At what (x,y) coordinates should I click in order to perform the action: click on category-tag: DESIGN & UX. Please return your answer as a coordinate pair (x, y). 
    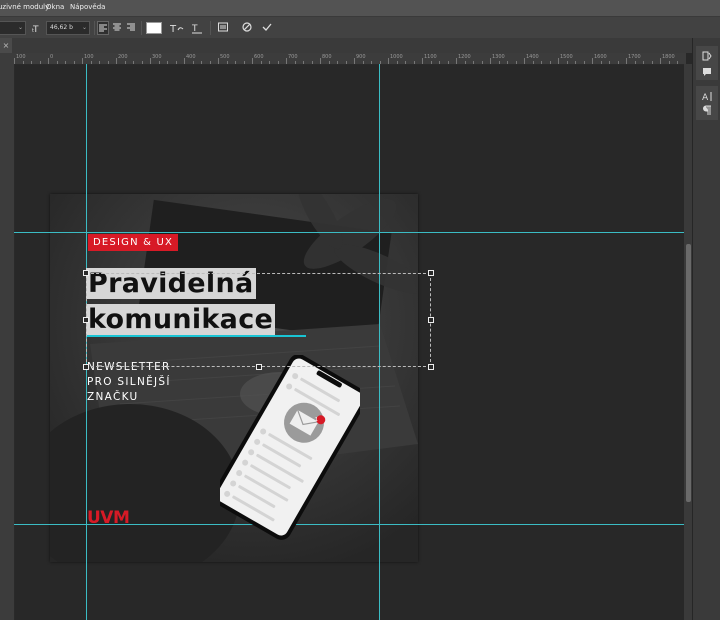
    Looking at the image, I should click on (133, 242).